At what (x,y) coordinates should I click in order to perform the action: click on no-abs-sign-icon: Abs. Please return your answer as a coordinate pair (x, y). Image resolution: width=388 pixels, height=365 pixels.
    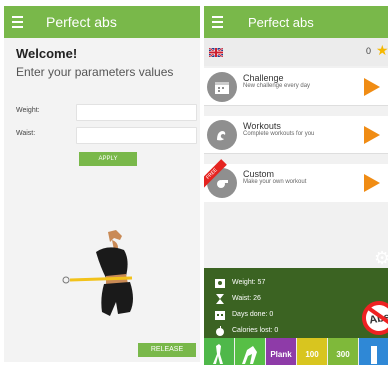
    Looking at the image, I should click on (373, 318).